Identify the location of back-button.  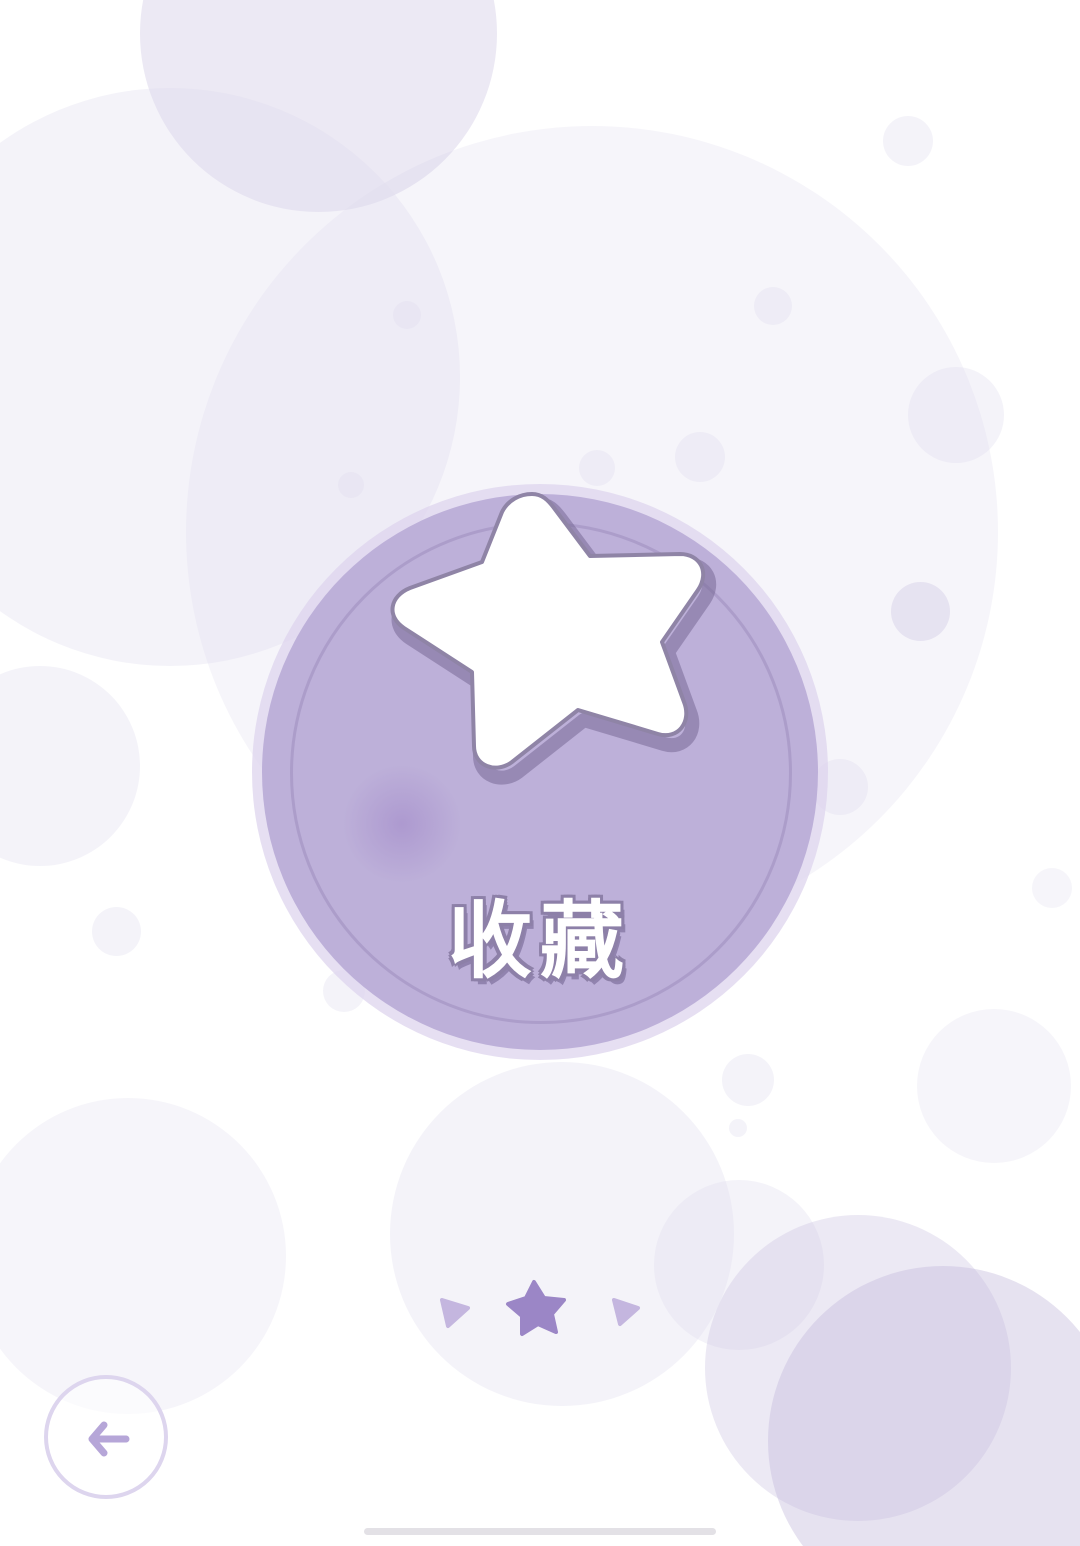
(106, 1437).